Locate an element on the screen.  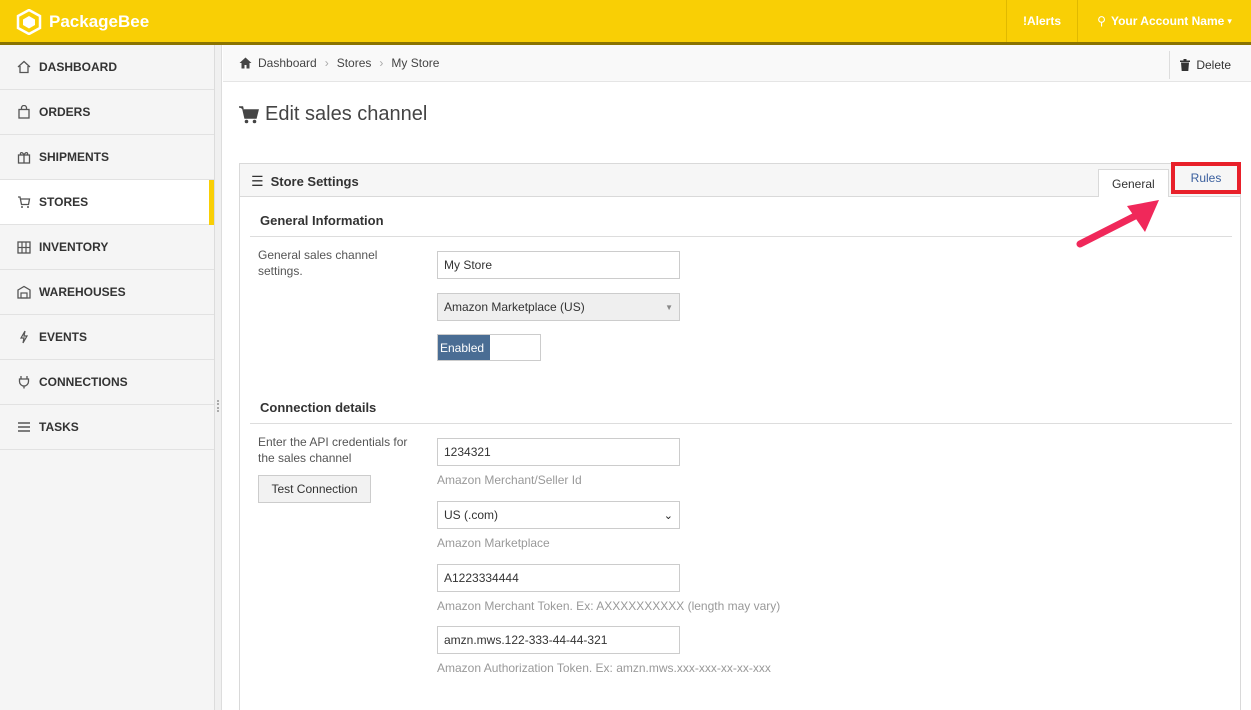
general-info-hint: General sales channel settings. is located at coordinates (318, 263).